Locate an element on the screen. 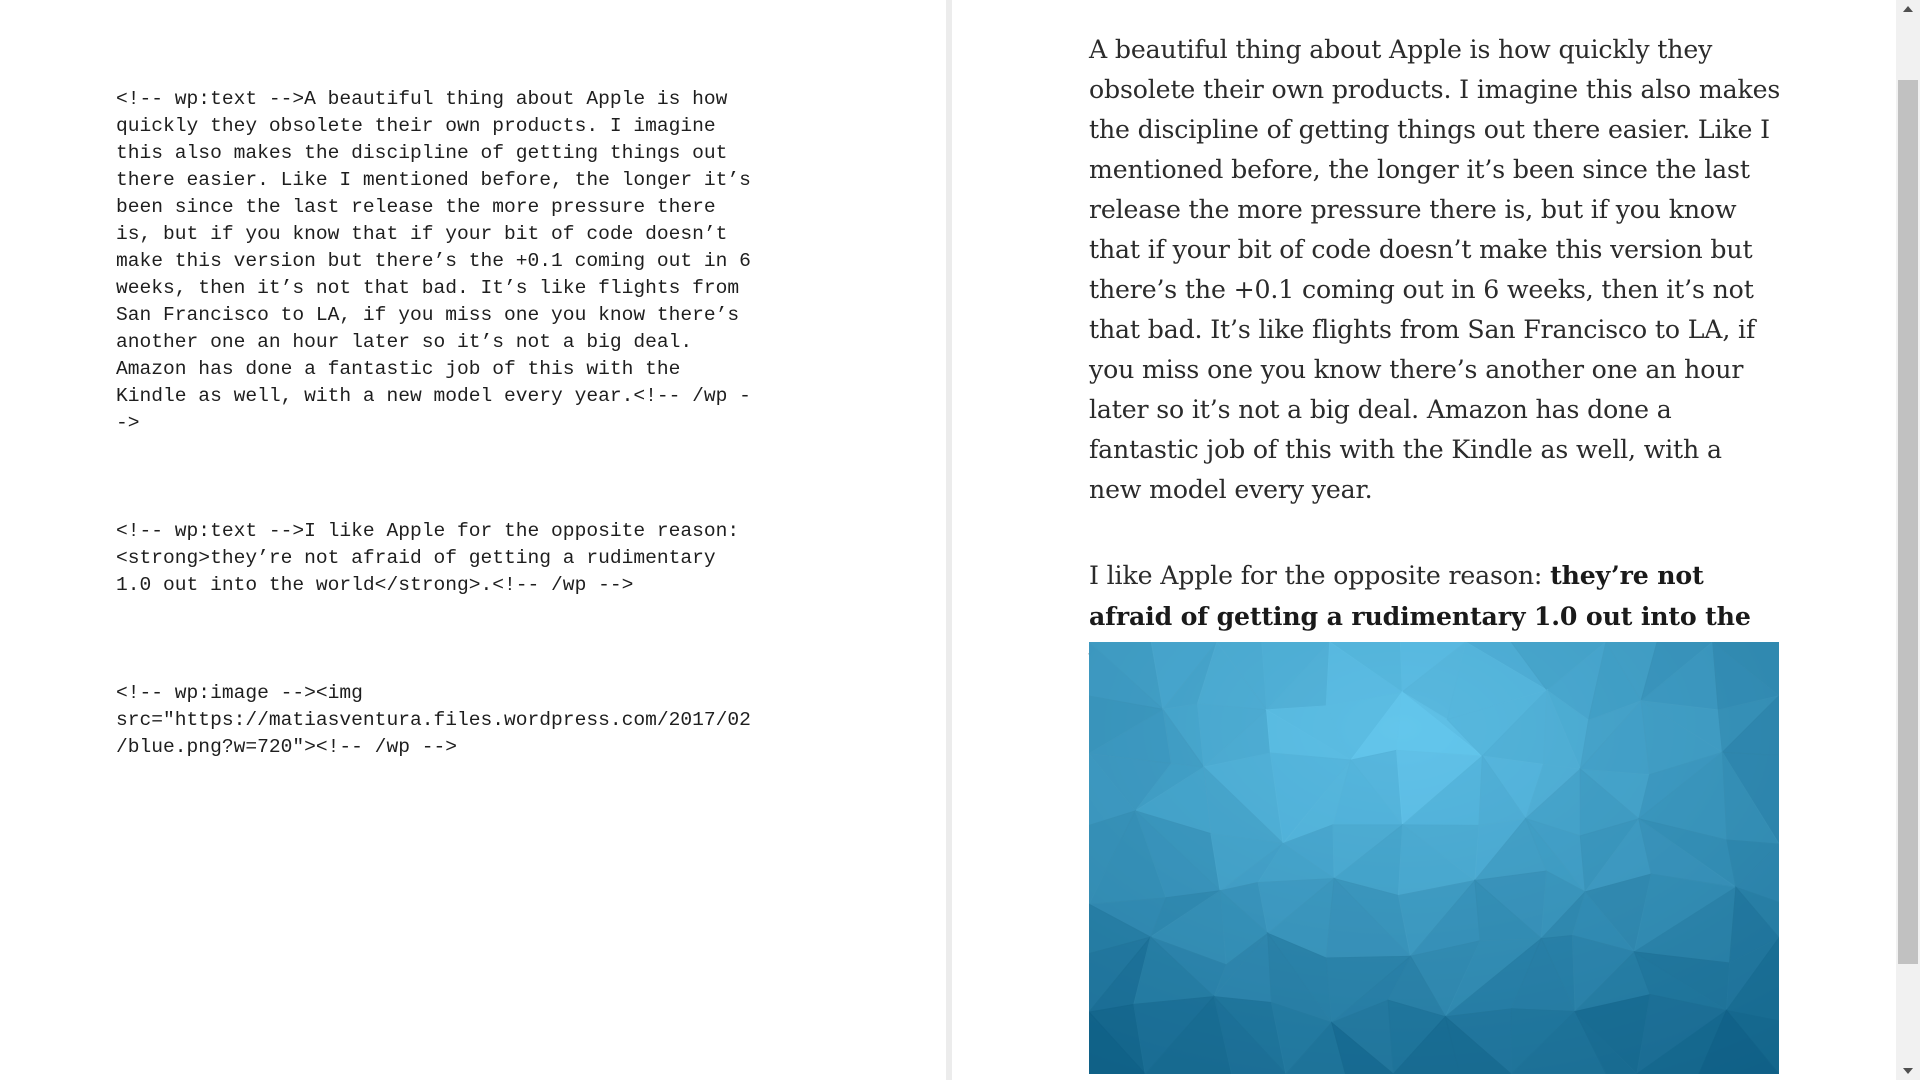 This screenshot has height=1080, width=1920. blue-polygon-image is located at coordinates (1434, 858).